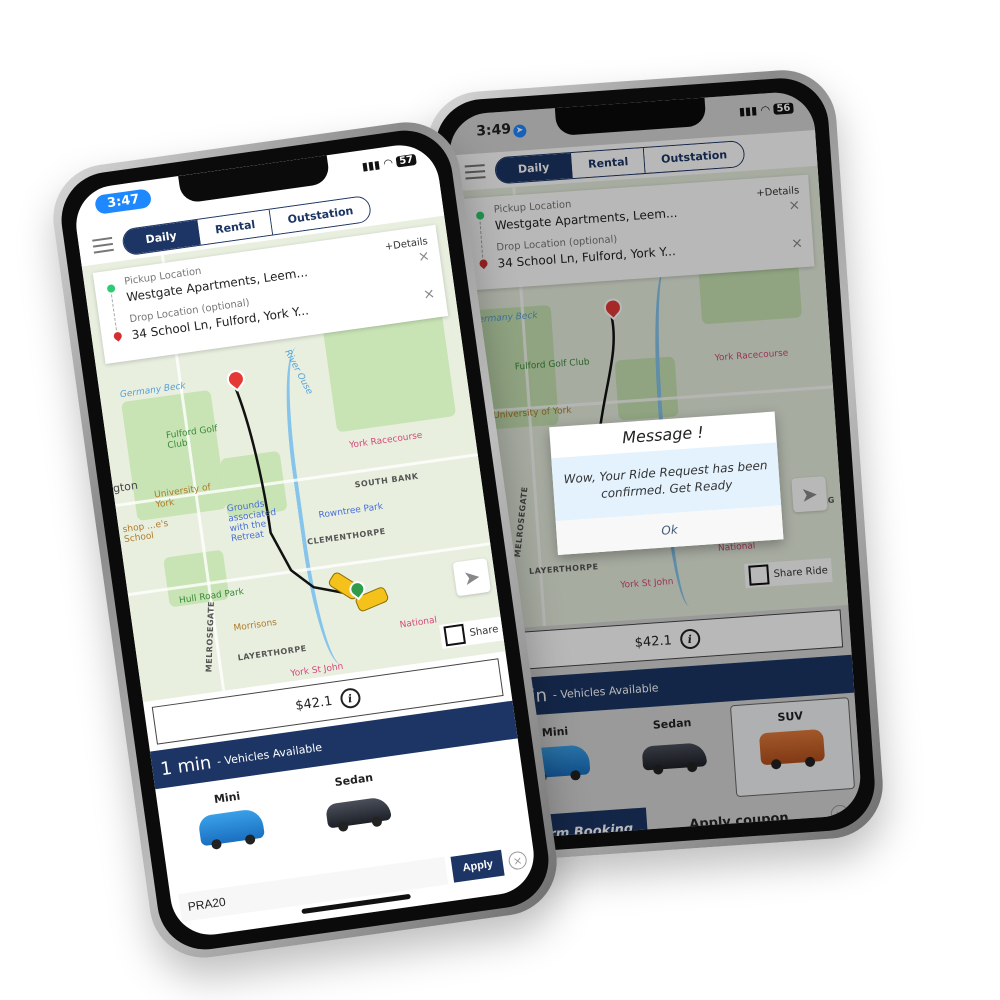  I want to click on apply-coupon-button: Apply, so click(477, 866).